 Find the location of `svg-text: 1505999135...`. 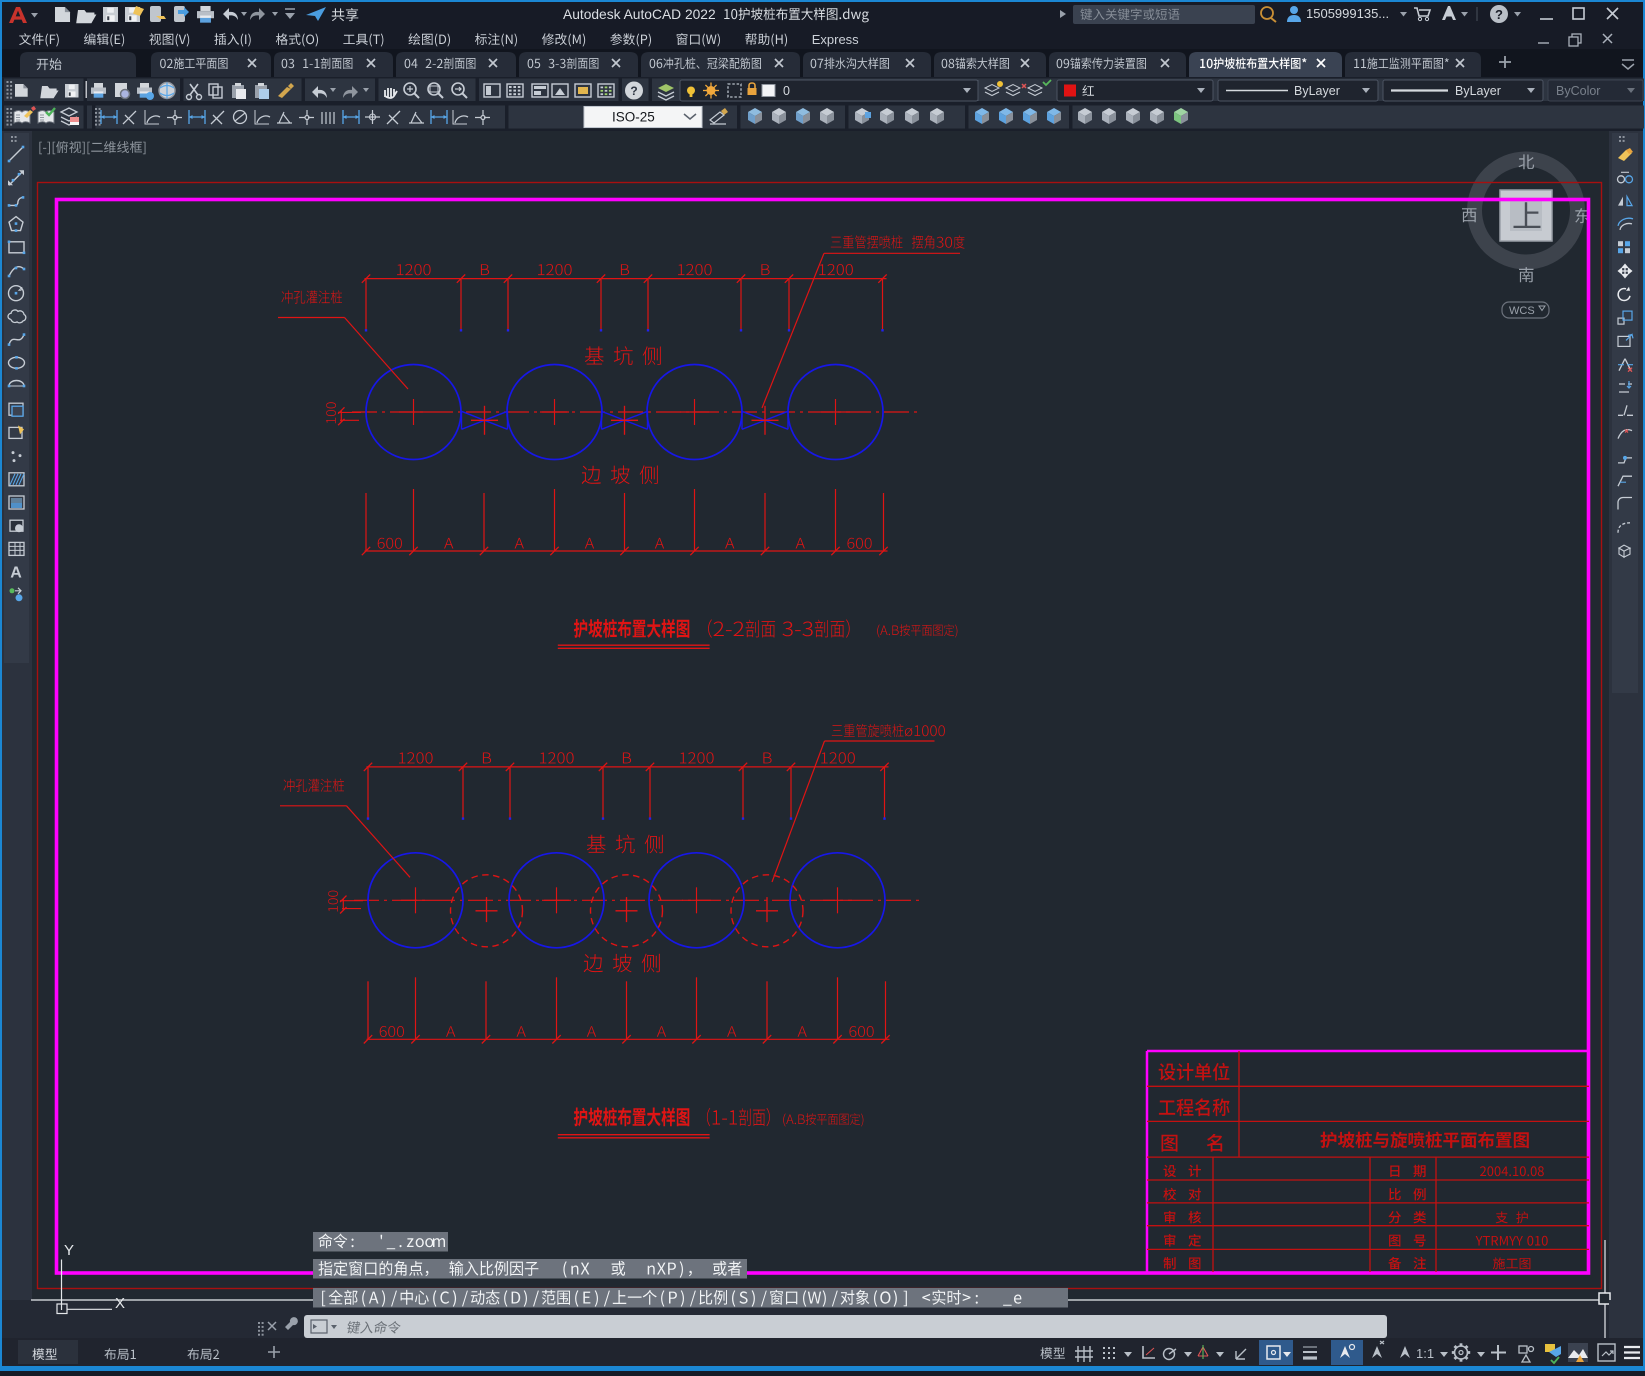

svg-text: 1505999135... is located at coordinates (1347, 13).